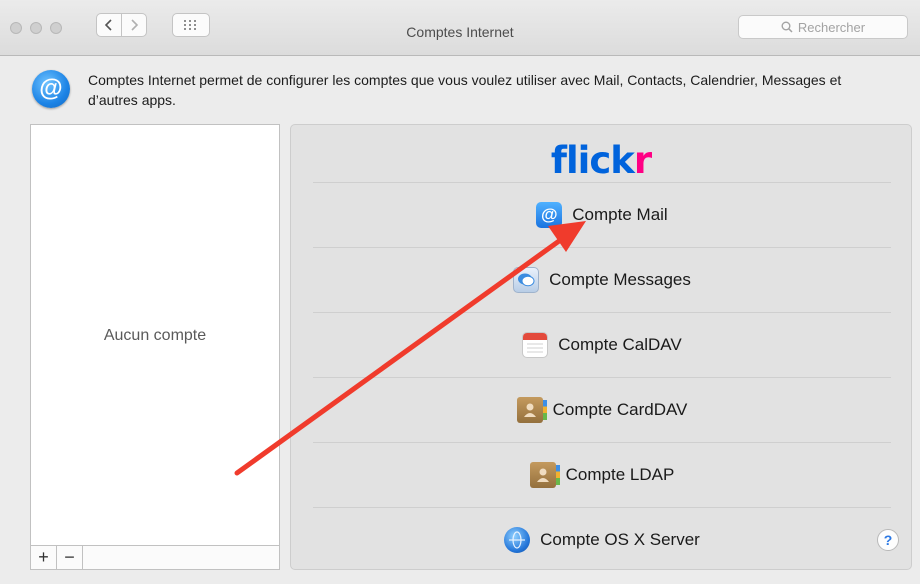  I want to click on search-icon, so click(787, 27).